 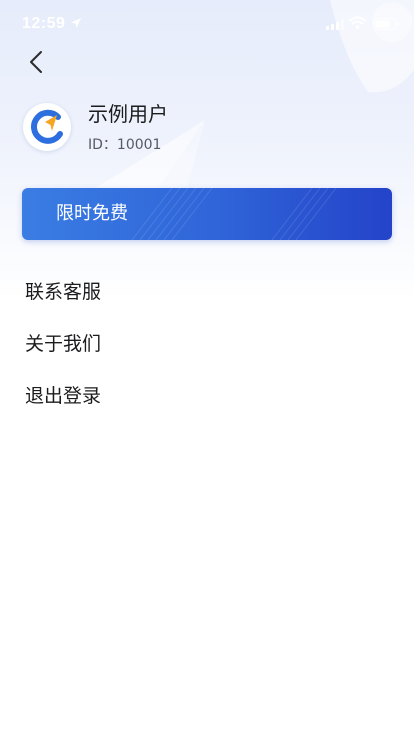 What do you see at coordinates (357, 22) in the screenshot?
I see `wifi-icon` at bounding box center [357, 22].